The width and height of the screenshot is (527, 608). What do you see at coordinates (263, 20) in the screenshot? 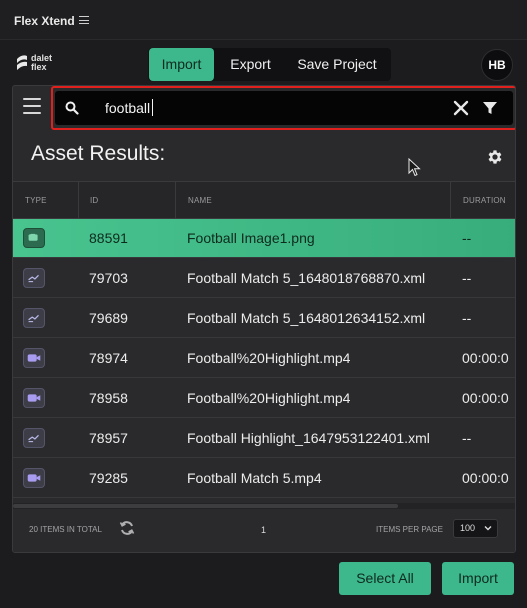
I see `title-bar: Flex Xtend` at bounding box center [263, 20].